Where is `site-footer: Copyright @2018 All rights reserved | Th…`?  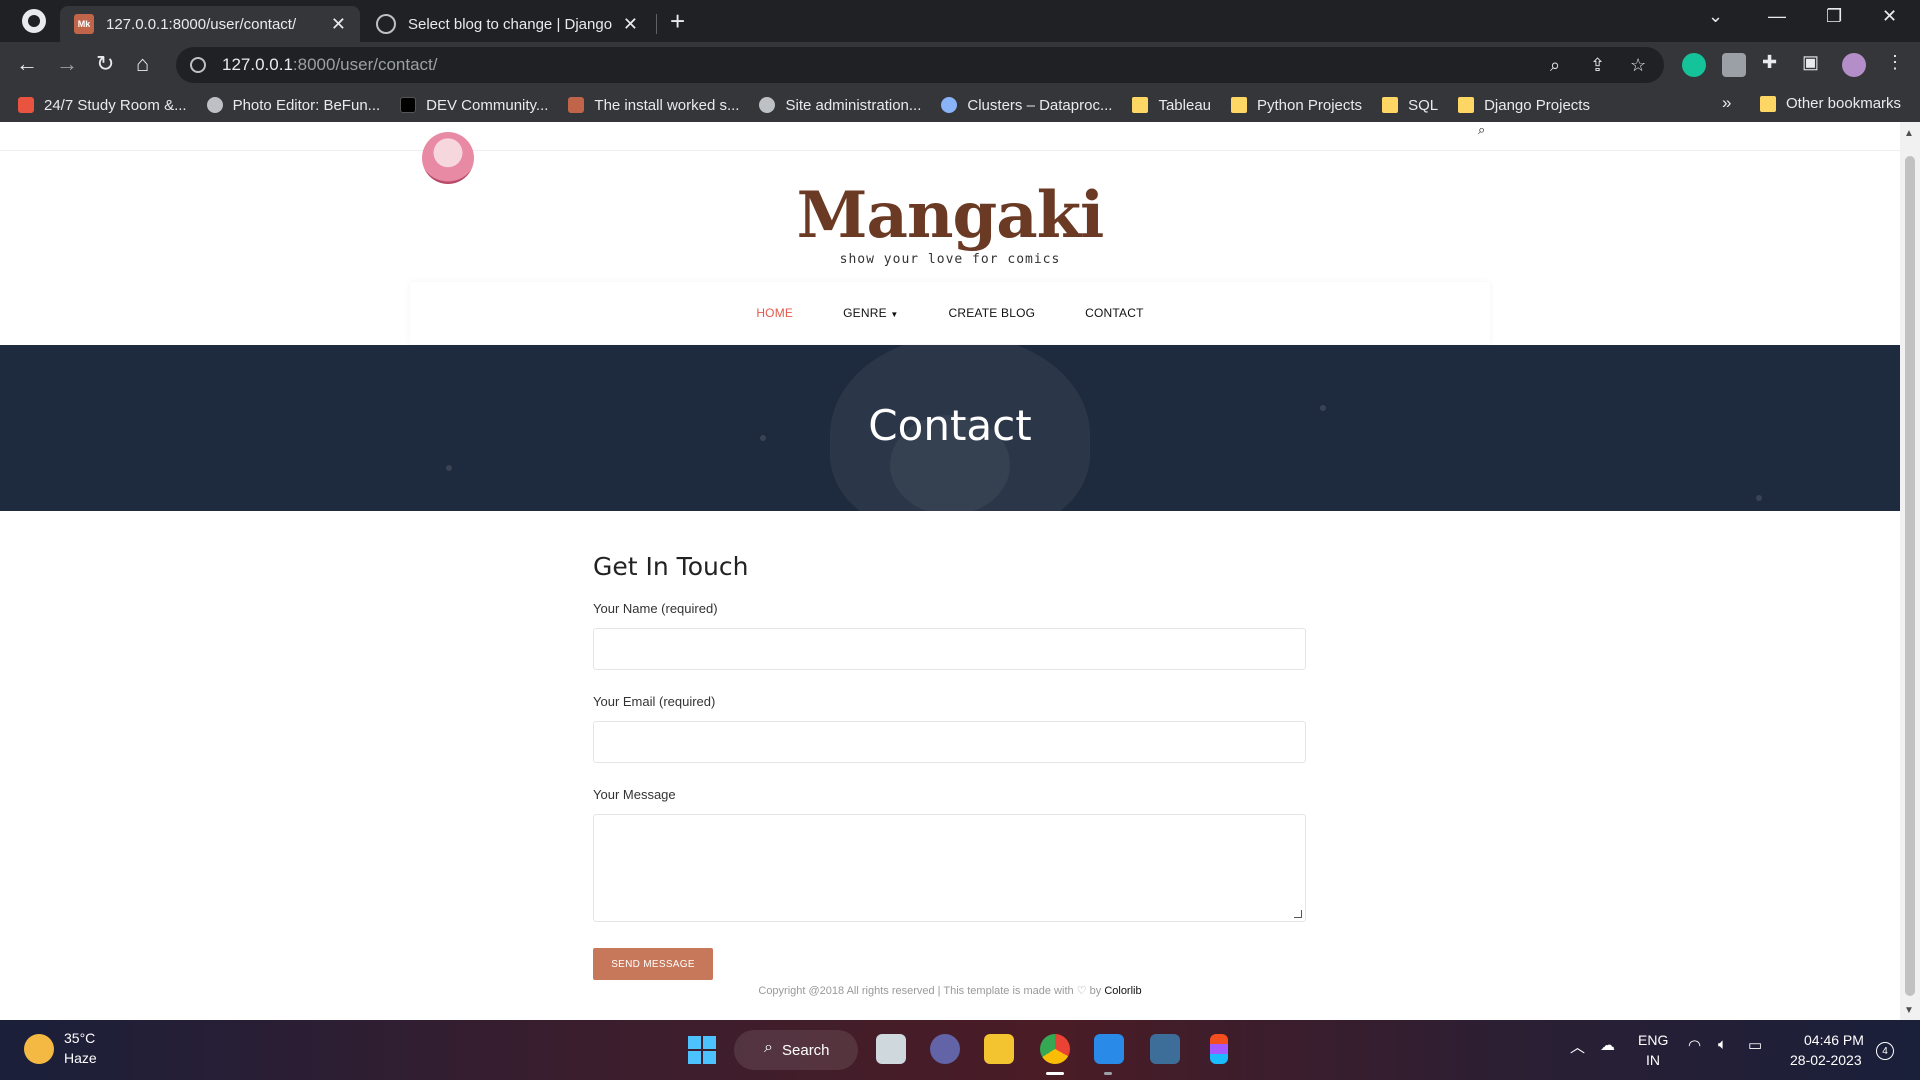 site-footer: Copyright @2018 All rights reserved | Th… is located at coordinates (950, 990).